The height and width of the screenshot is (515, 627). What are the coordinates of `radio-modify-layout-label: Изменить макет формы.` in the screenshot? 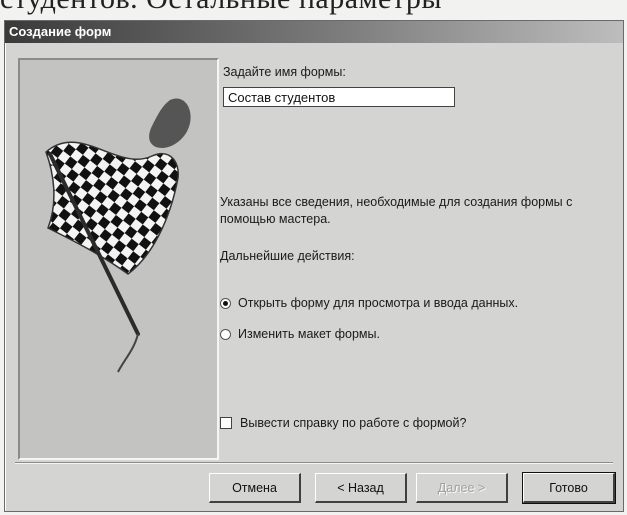 It's located at (309, 334).